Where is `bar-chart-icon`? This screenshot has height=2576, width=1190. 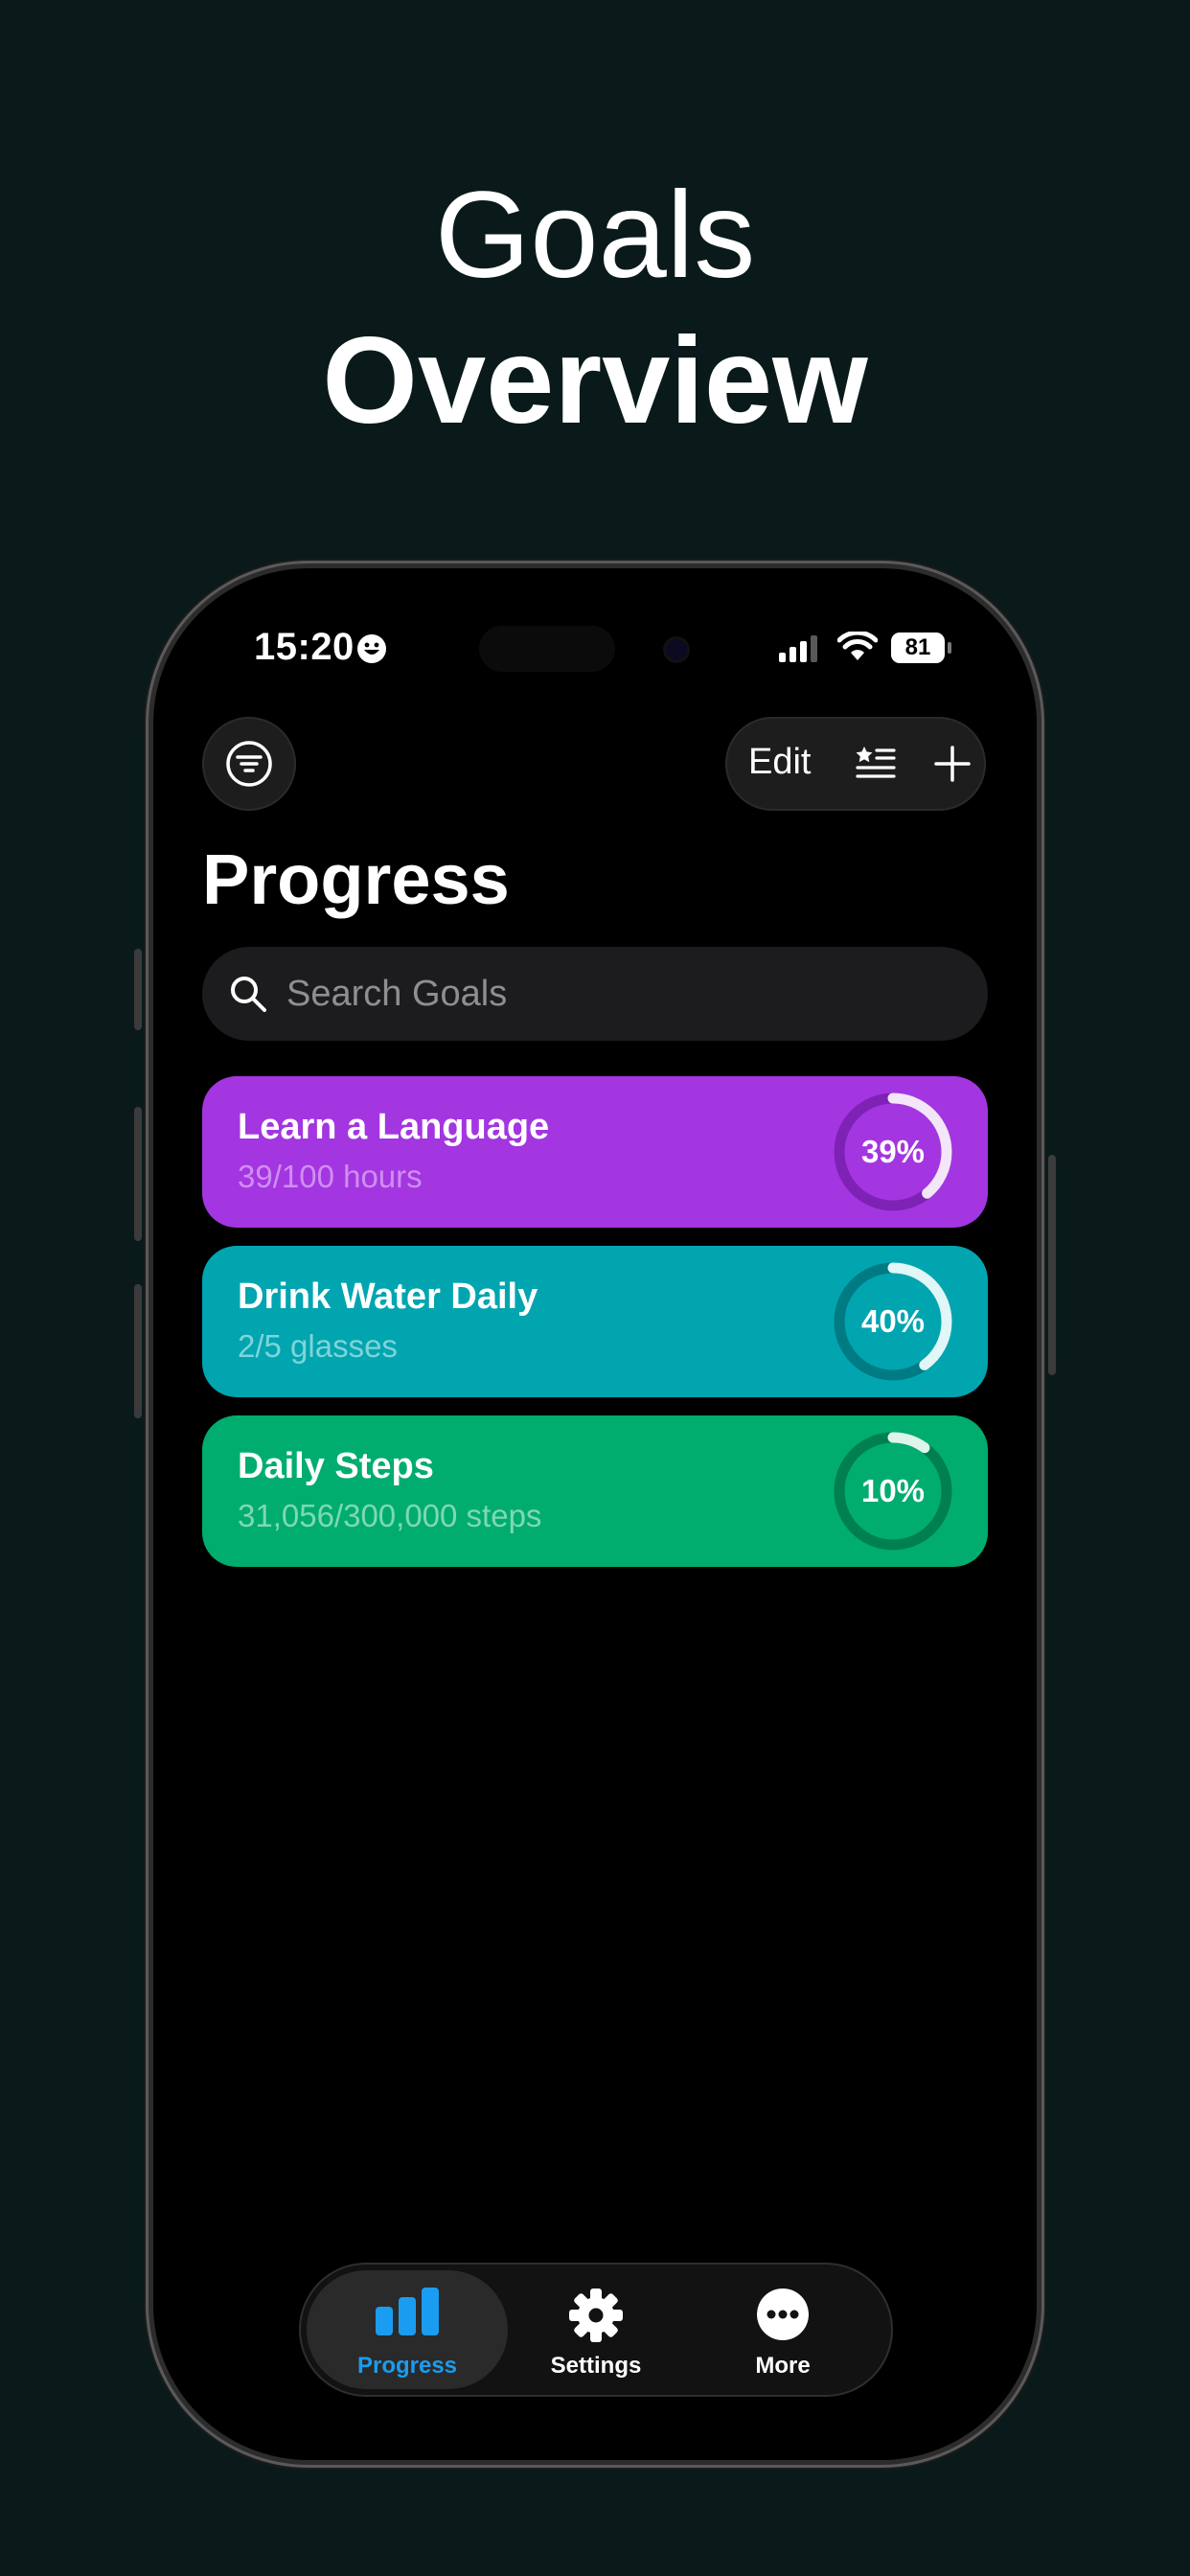 bar-chart-icon is located at coordinates (408, 2311).